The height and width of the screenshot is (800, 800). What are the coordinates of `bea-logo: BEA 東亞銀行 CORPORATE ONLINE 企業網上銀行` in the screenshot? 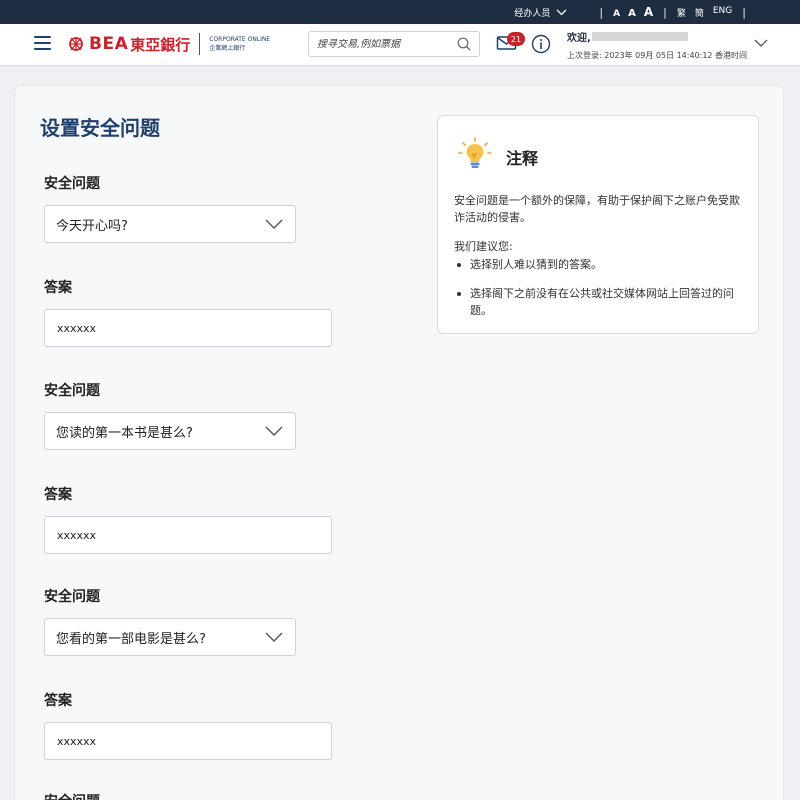 It's located at (168, 44).